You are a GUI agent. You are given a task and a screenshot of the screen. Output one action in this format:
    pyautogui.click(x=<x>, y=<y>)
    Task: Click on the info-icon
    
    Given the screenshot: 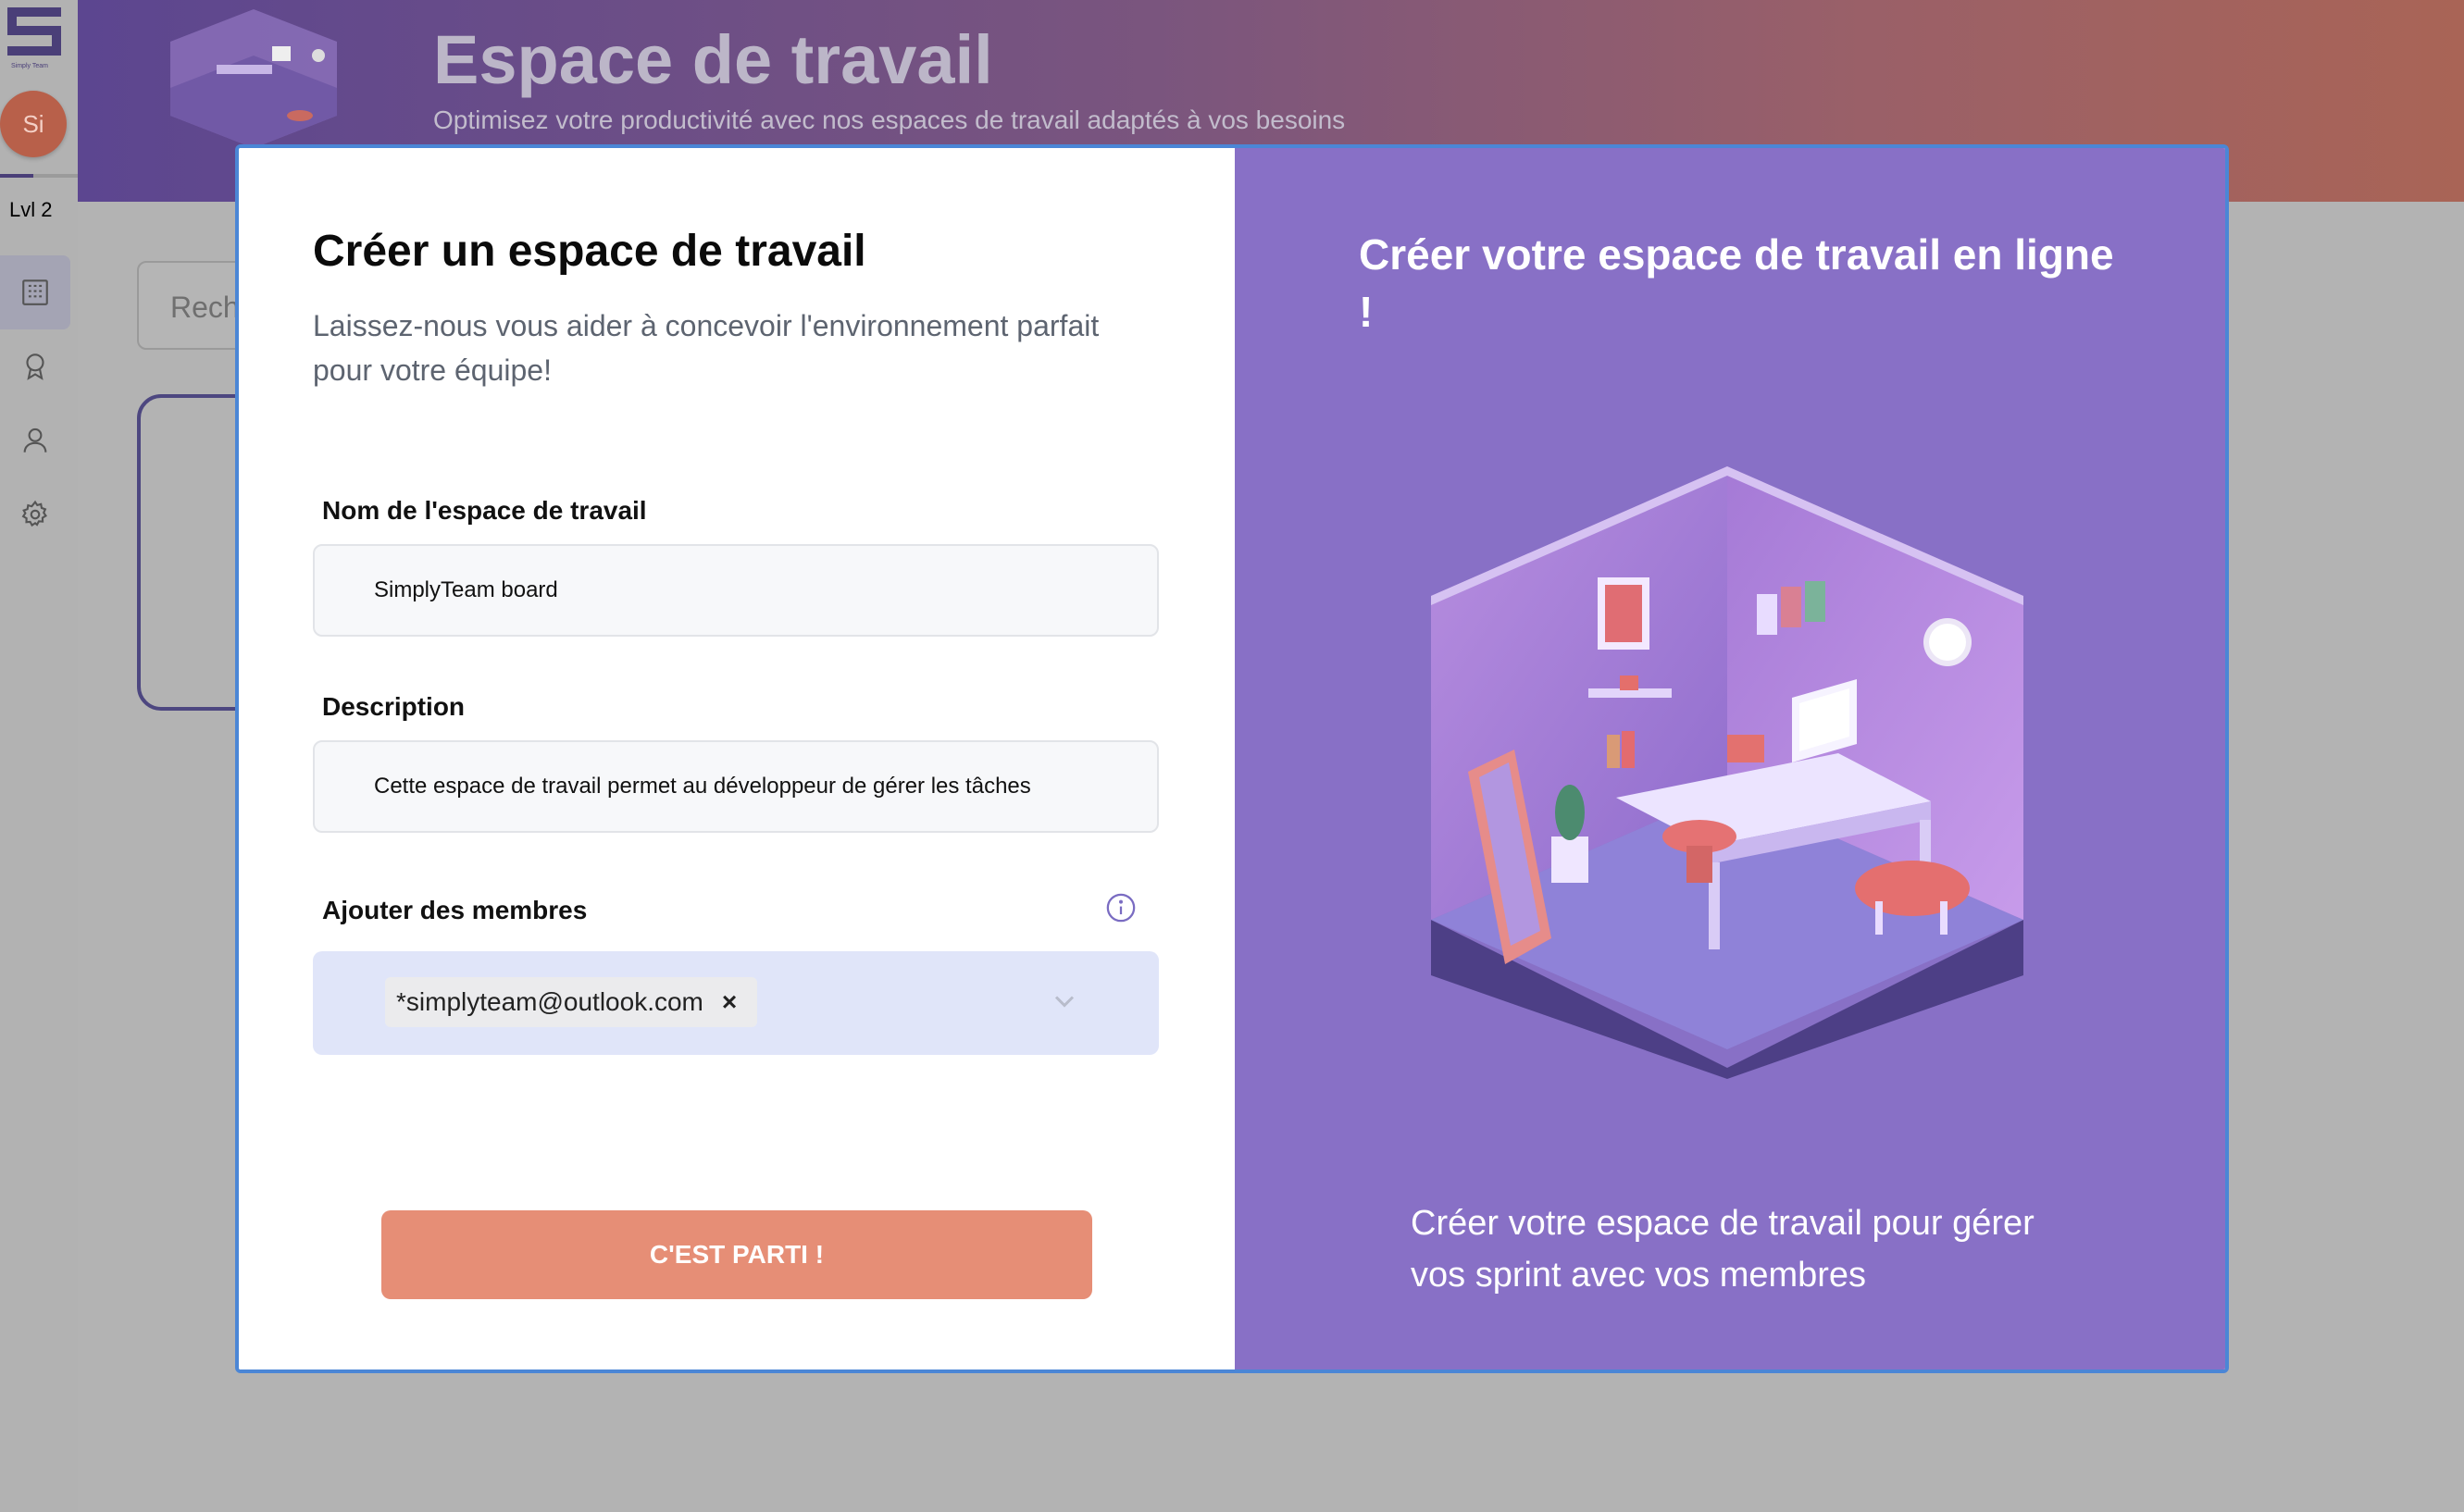 What is the action you would take?
    pyautogui.click(x=1121, y=907)
    